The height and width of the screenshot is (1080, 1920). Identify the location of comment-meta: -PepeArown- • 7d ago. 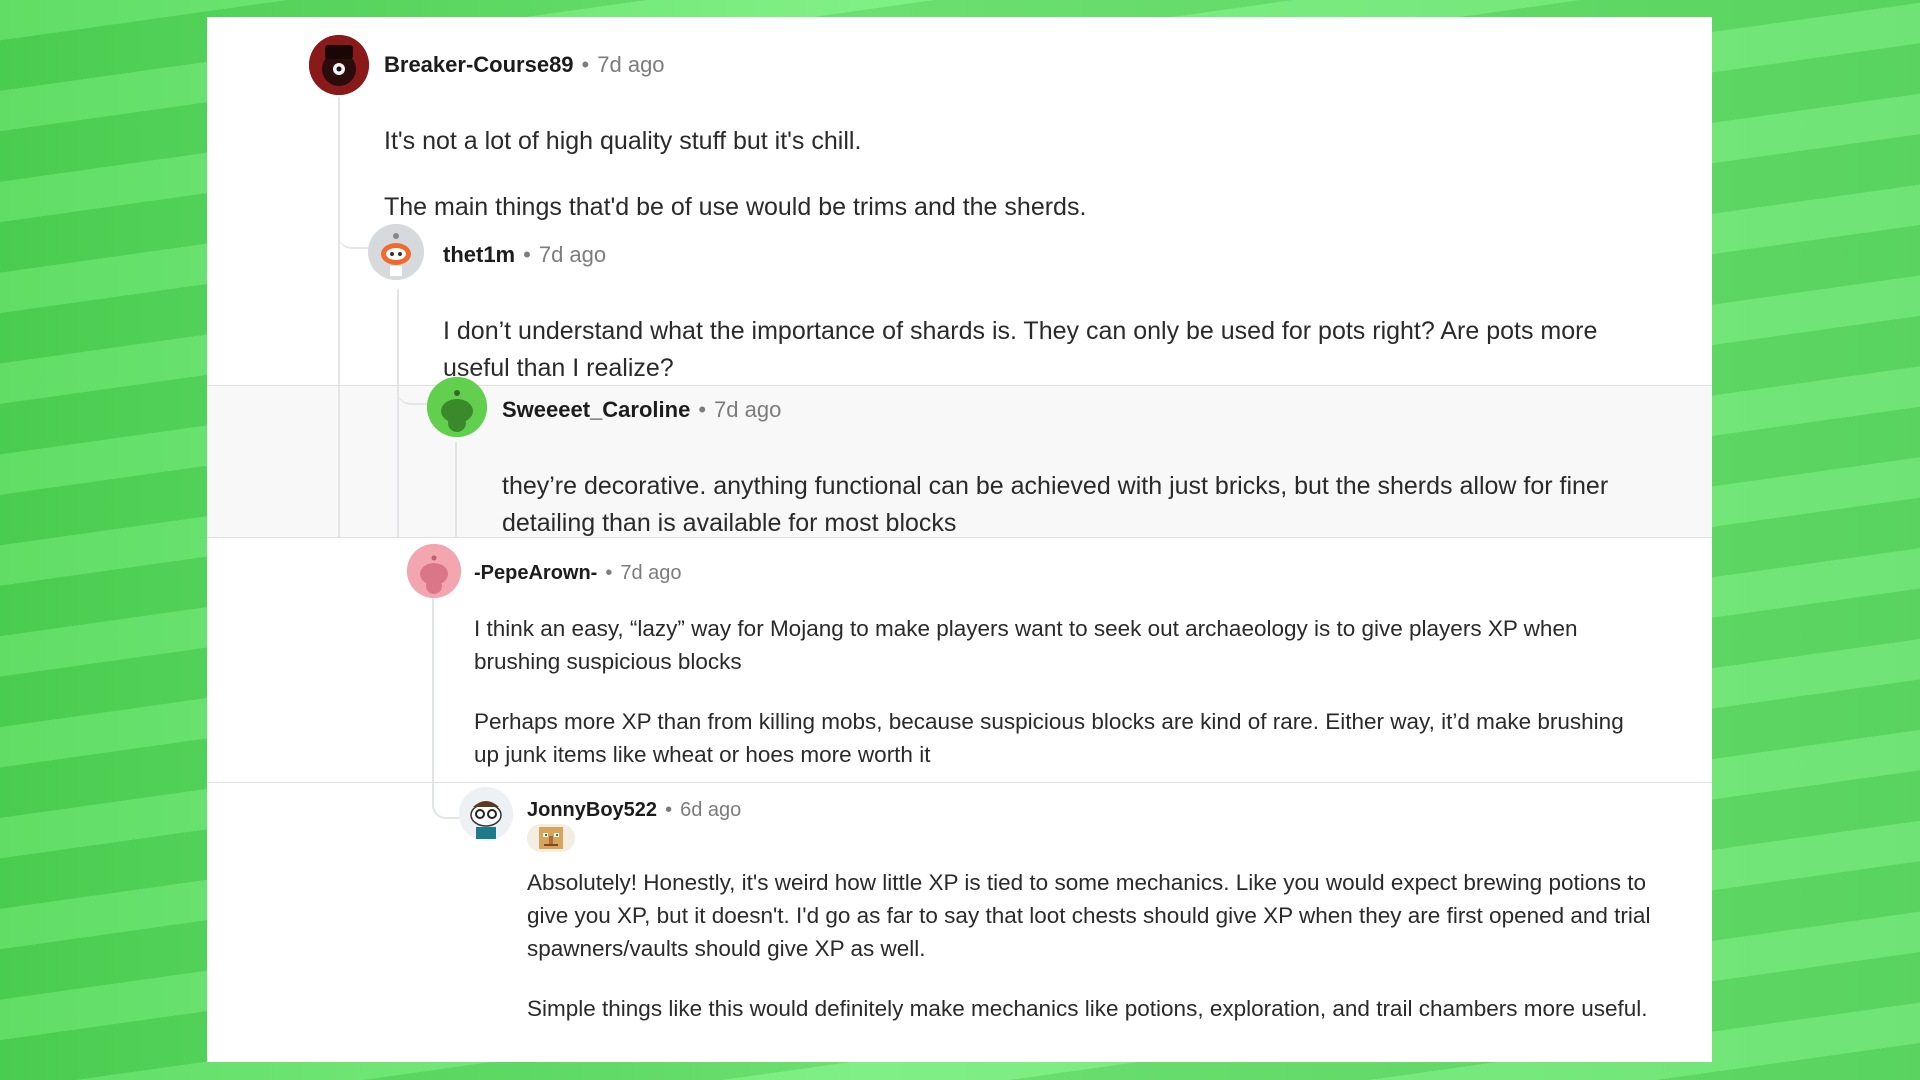
(578, 573).